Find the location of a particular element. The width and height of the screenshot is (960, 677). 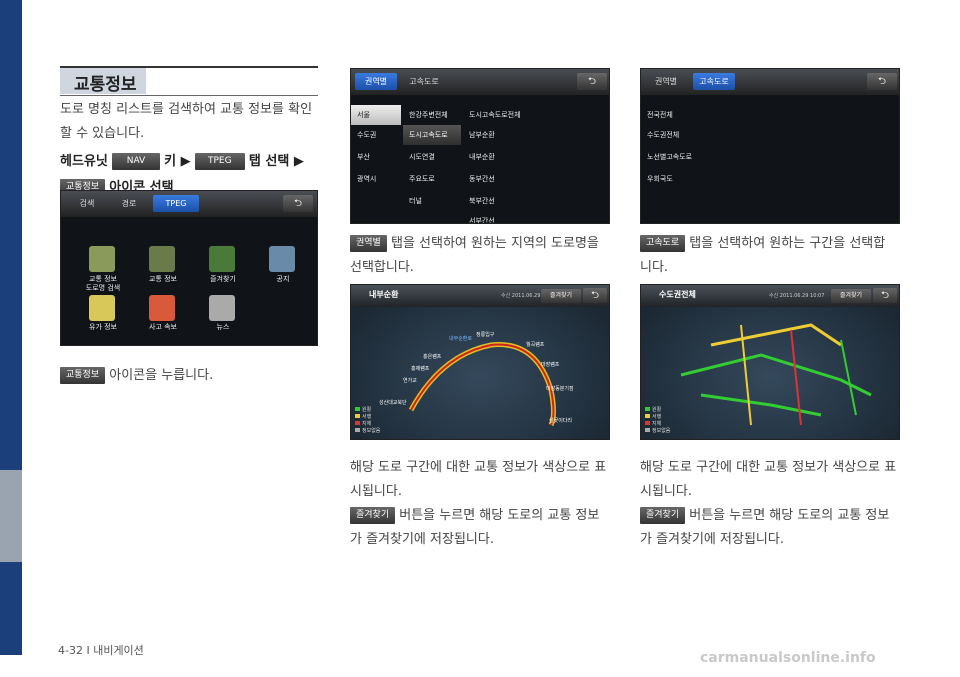

highway-screen: 권역별 고속도로 ⮌ 전국전체 수도권전체 노선별고속도로 우회국도 is located at coordinates (770, 146).